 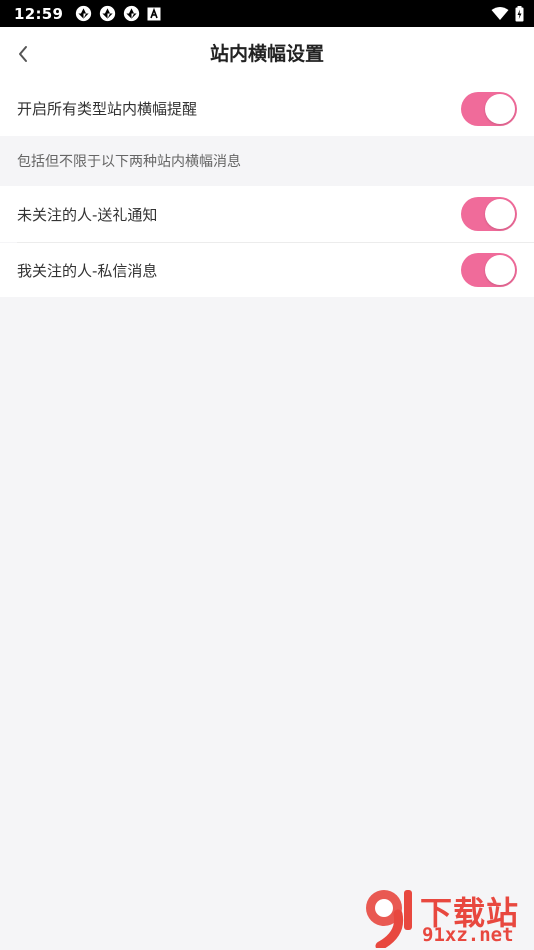 I want to click on wifi-icon, so click(x=500, y=13).